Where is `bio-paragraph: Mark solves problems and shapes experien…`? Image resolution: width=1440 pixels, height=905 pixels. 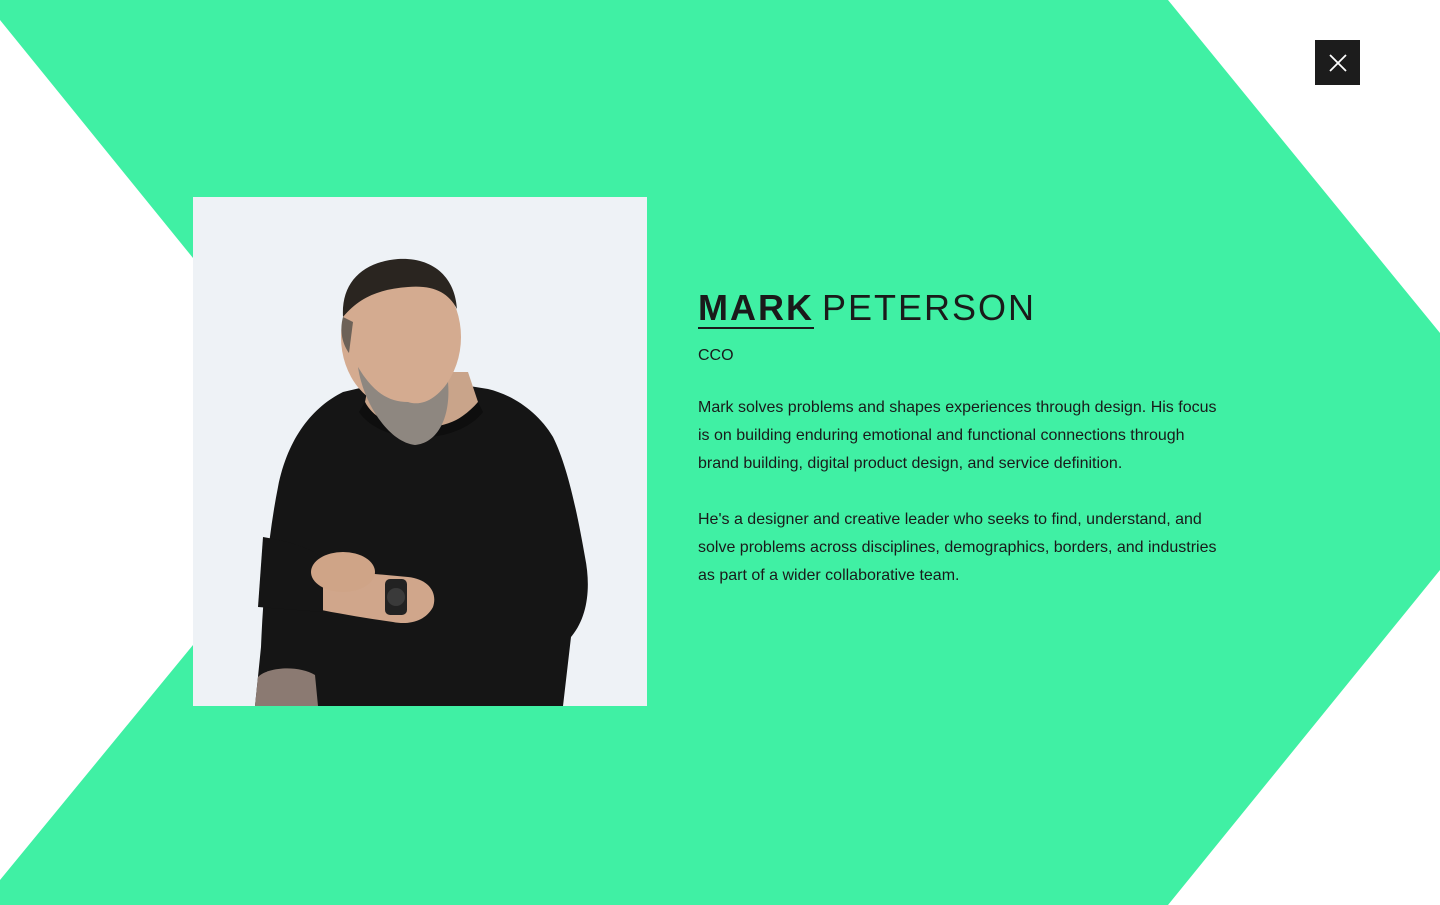
bio-paragraph: Mark solves problems and shapes experien… is located at coordinates (957, 435).